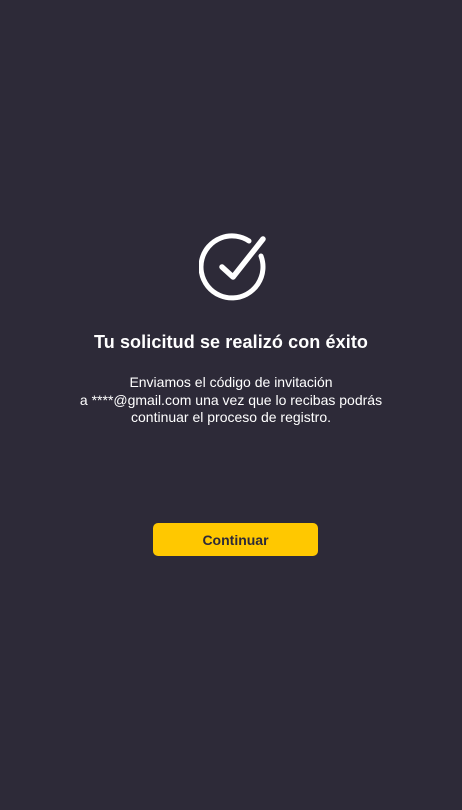  What do you see at coordinates (235, 539) in the screenshot?
I see `continue-button: Continuar` at bounding box center [235, 539].